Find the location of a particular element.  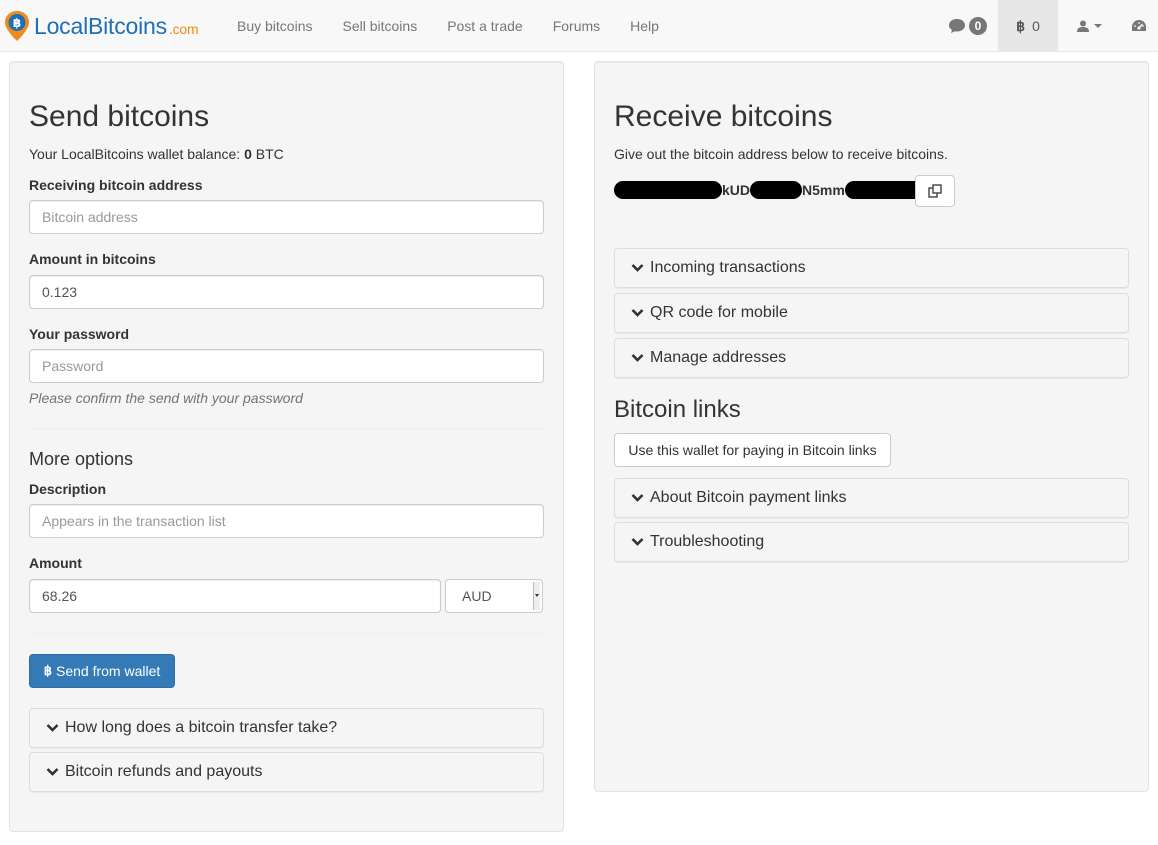

faq-transfer-time-panel: How long does a bitcoin transfer take? is located at coordinates (286, 728).